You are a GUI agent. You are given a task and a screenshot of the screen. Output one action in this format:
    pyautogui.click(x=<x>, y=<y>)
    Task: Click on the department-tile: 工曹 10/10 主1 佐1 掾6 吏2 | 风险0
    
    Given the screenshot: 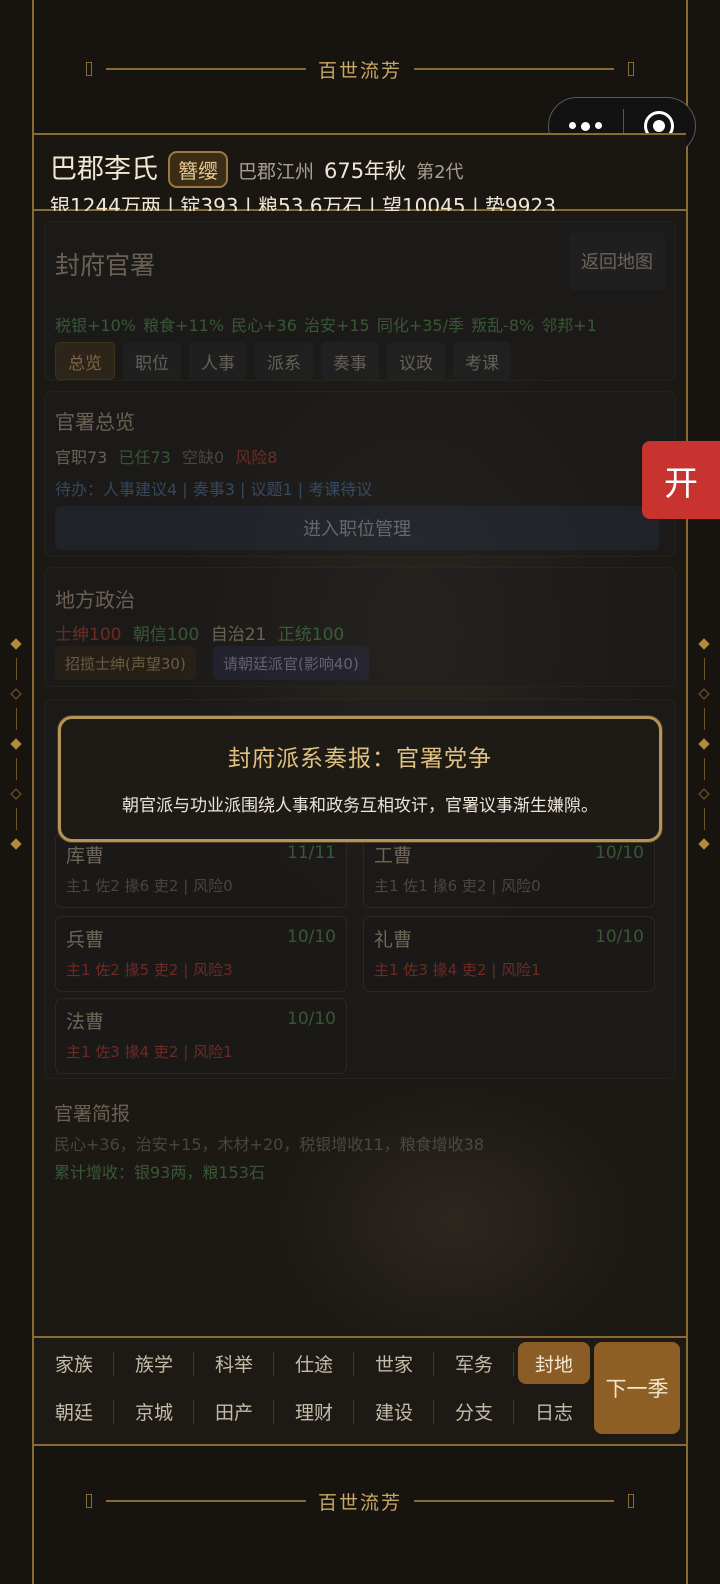 What is the action you would take?
    pyautogui.click(x=509, y=870)
    